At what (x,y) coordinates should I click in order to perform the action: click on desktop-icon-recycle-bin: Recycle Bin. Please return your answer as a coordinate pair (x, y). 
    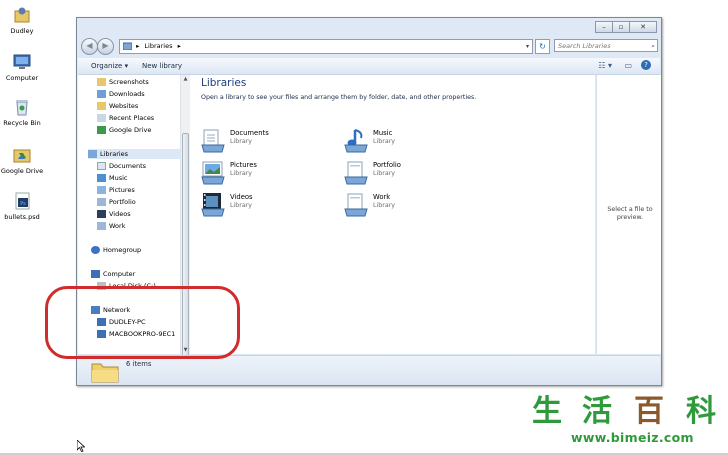
    Looking at the image, I should click on (22, 112).